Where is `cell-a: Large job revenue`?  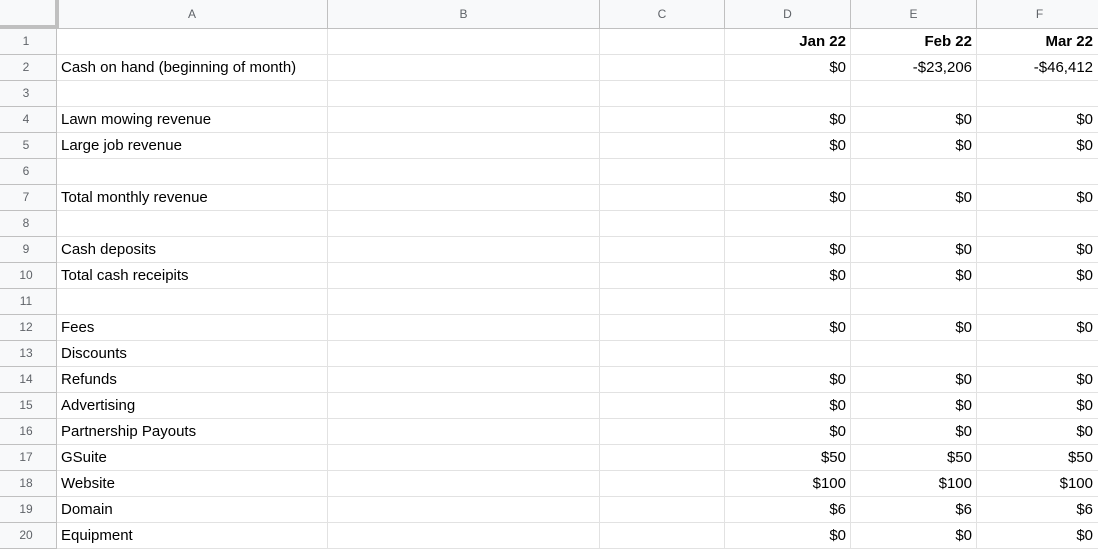
cell-a: Large job revenue is located at coordinates (192, 146).